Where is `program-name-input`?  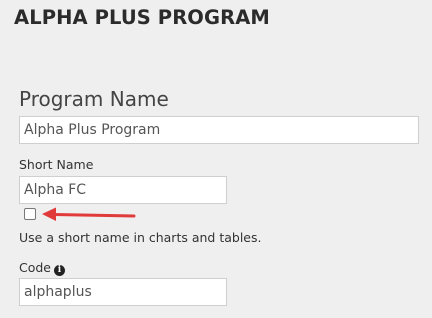
program-name-input is located at coordinates (219, 130).